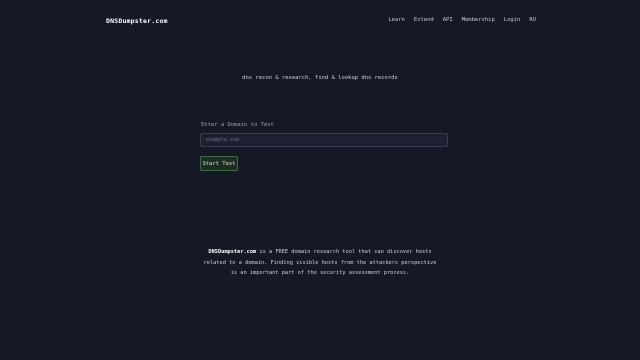 This screenshot has height=360, width=640. What do you see at coordinates (396, 20) in the screenshot?
I see `nav-link-learn: Learn` at bounding box center [396, 20].